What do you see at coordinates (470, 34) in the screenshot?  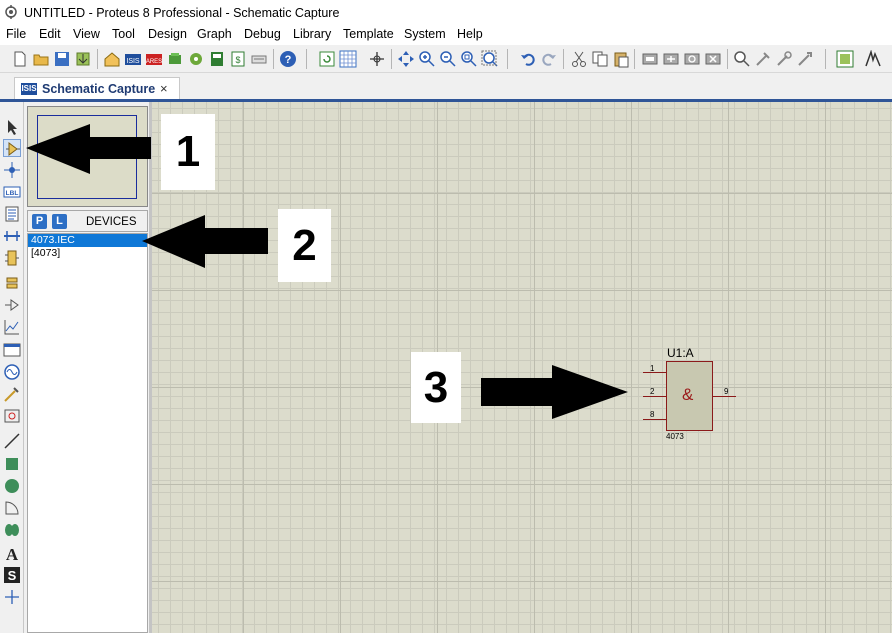 I see `menu-help: Help` at bounding box center [470, 34].